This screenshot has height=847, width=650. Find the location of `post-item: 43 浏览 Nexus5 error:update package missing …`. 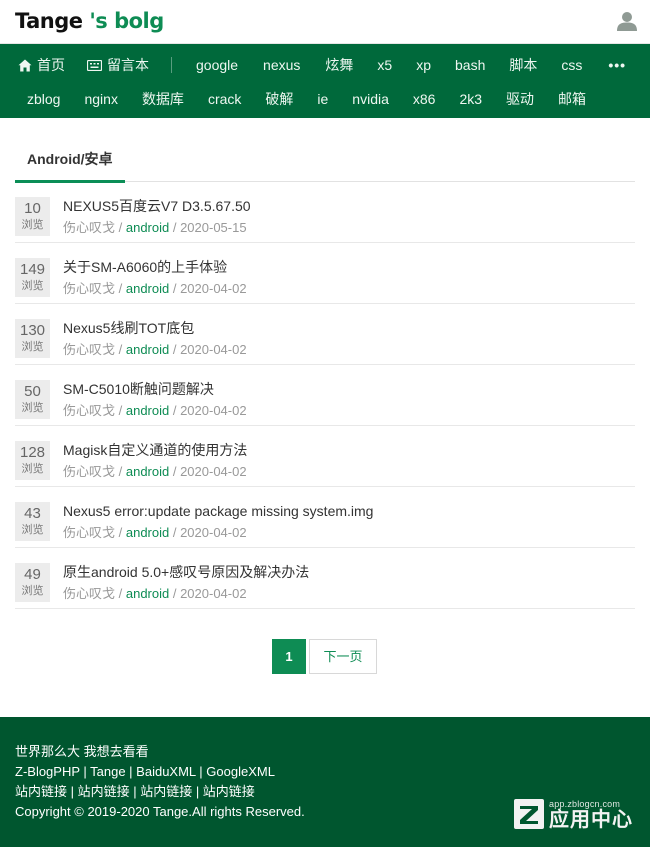

post-item: 43 浏览 Nexus5 error:update package missing … is located at coordinates (325, 517).